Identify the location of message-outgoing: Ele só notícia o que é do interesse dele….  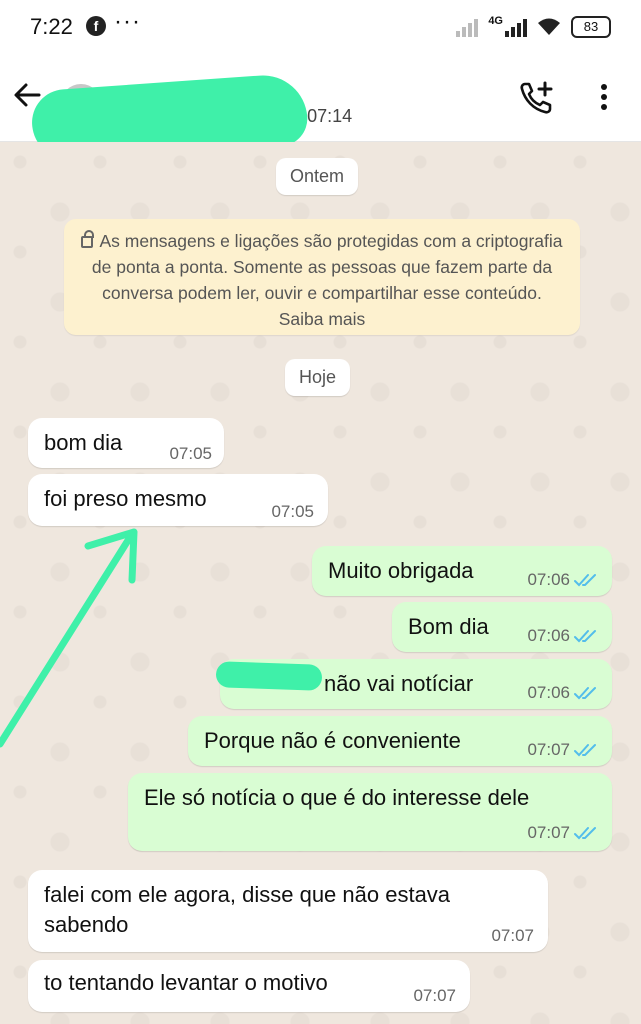
(370, 812).